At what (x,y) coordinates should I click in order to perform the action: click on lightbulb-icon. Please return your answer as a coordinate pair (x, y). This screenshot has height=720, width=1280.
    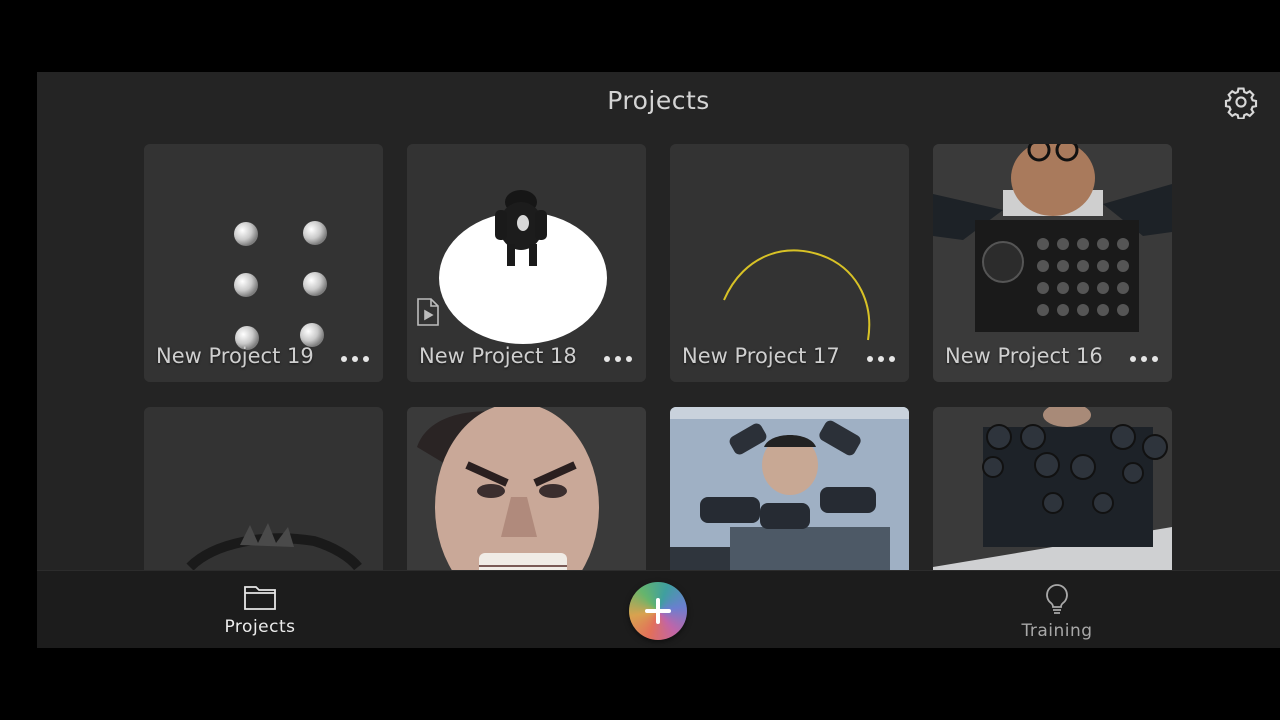
    Looking at the image, I should click on (1057, 599).